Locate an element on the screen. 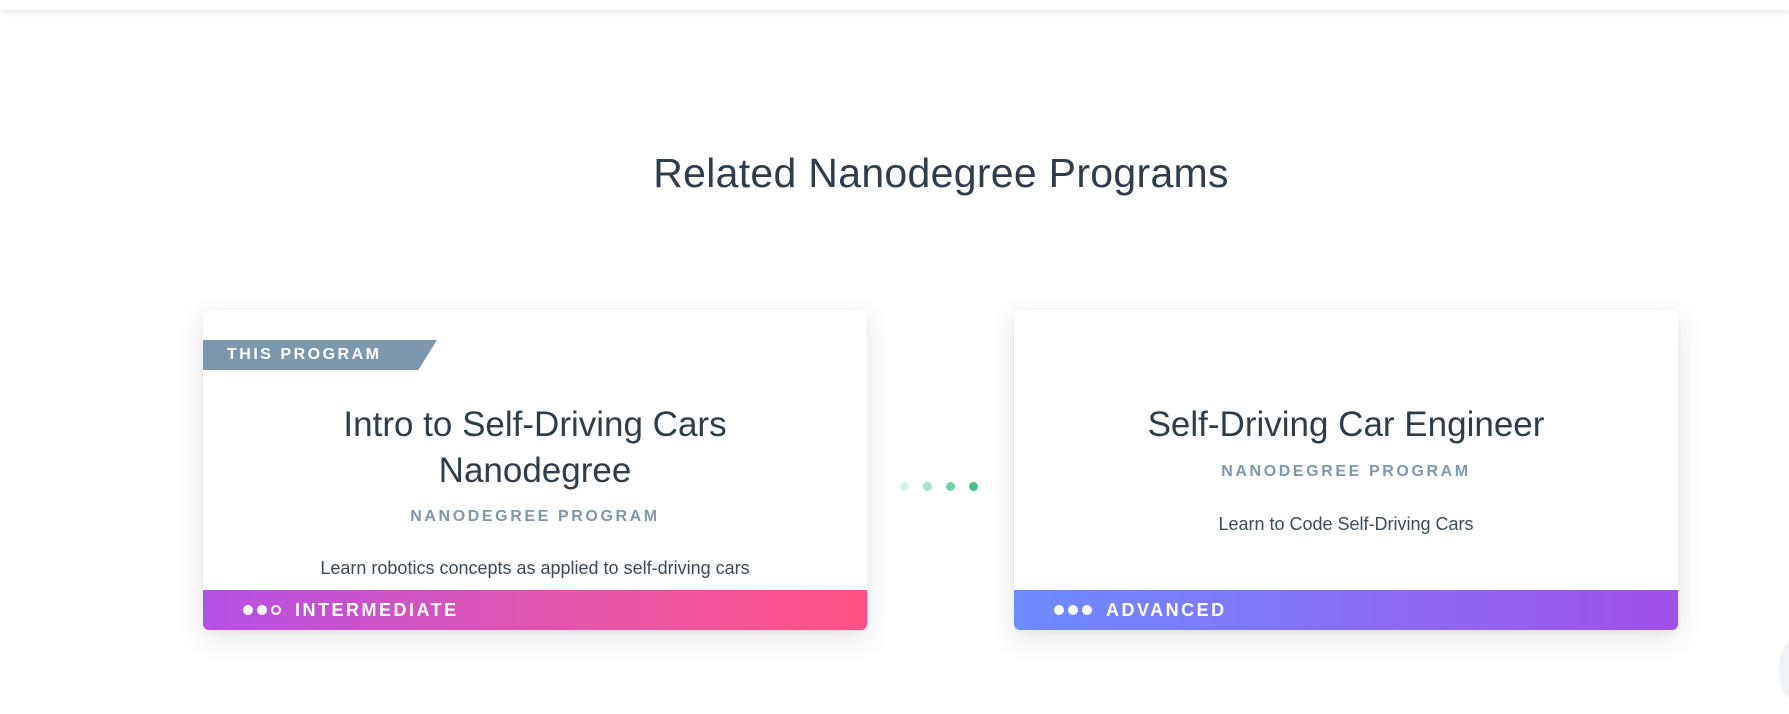 The height and width of the screenshot is (714, 1789). card-title: Self-Driving Car Engineer is located at coordinates (1346, 425).